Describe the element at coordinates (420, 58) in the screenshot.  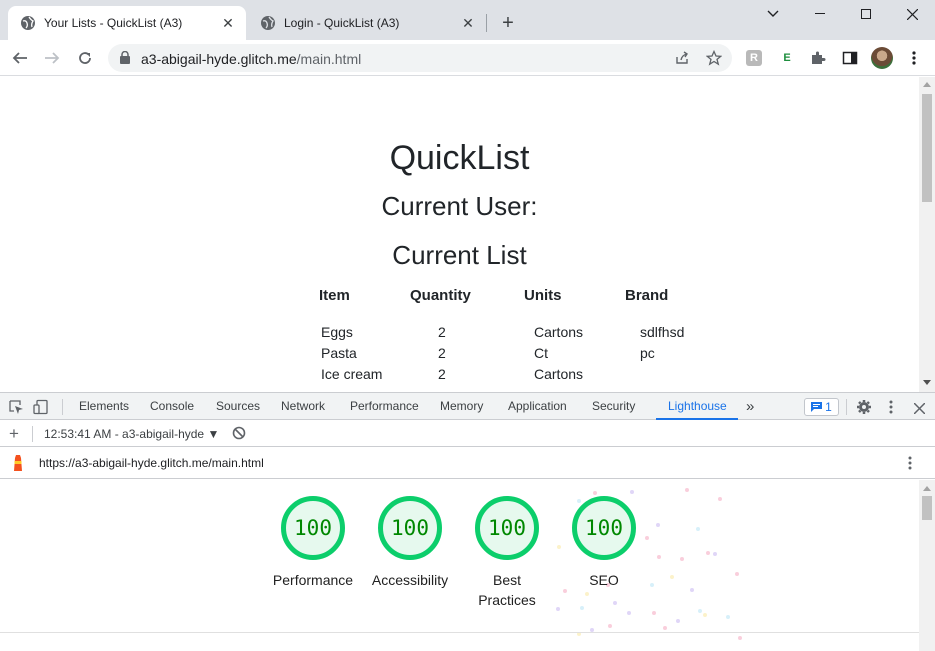
I see `address-bar: a3-abigail-hyde.glitch.me/main.html` at that location.